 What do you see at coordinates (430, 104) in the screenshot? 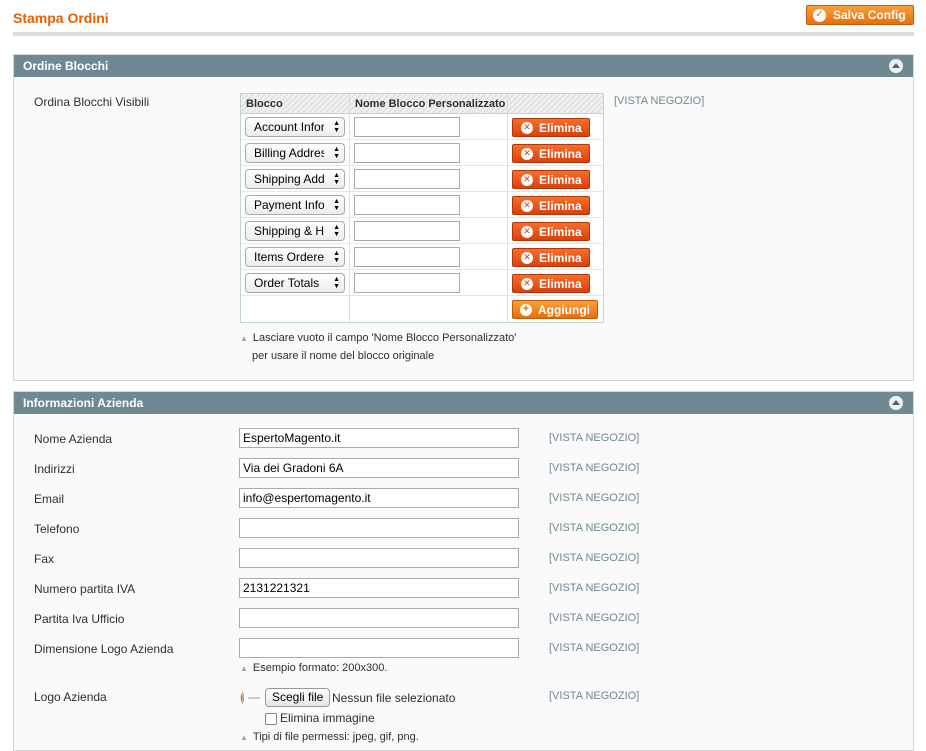
I see `grid-col-custom-name: Nome Blocco Personalizzato` at bounding box center [430, 104].